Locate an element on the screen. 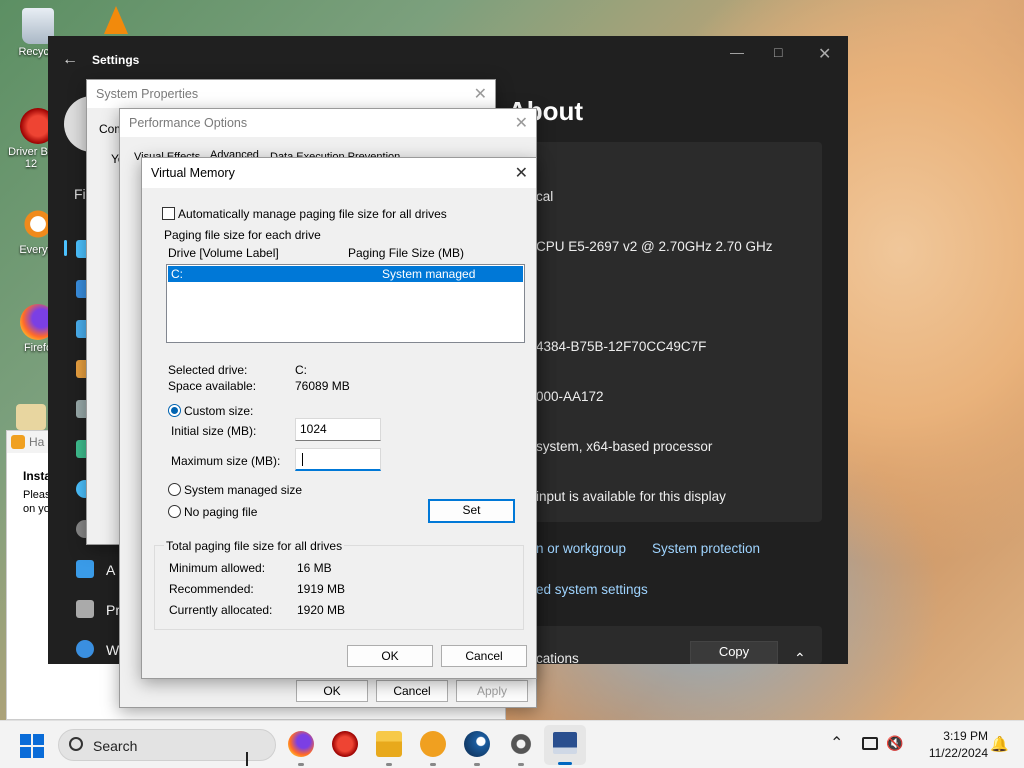 The width and height of the screenshot is (1024, 768). domain-workgroup-link: n or workgroup is located at coordinates (581, 548).